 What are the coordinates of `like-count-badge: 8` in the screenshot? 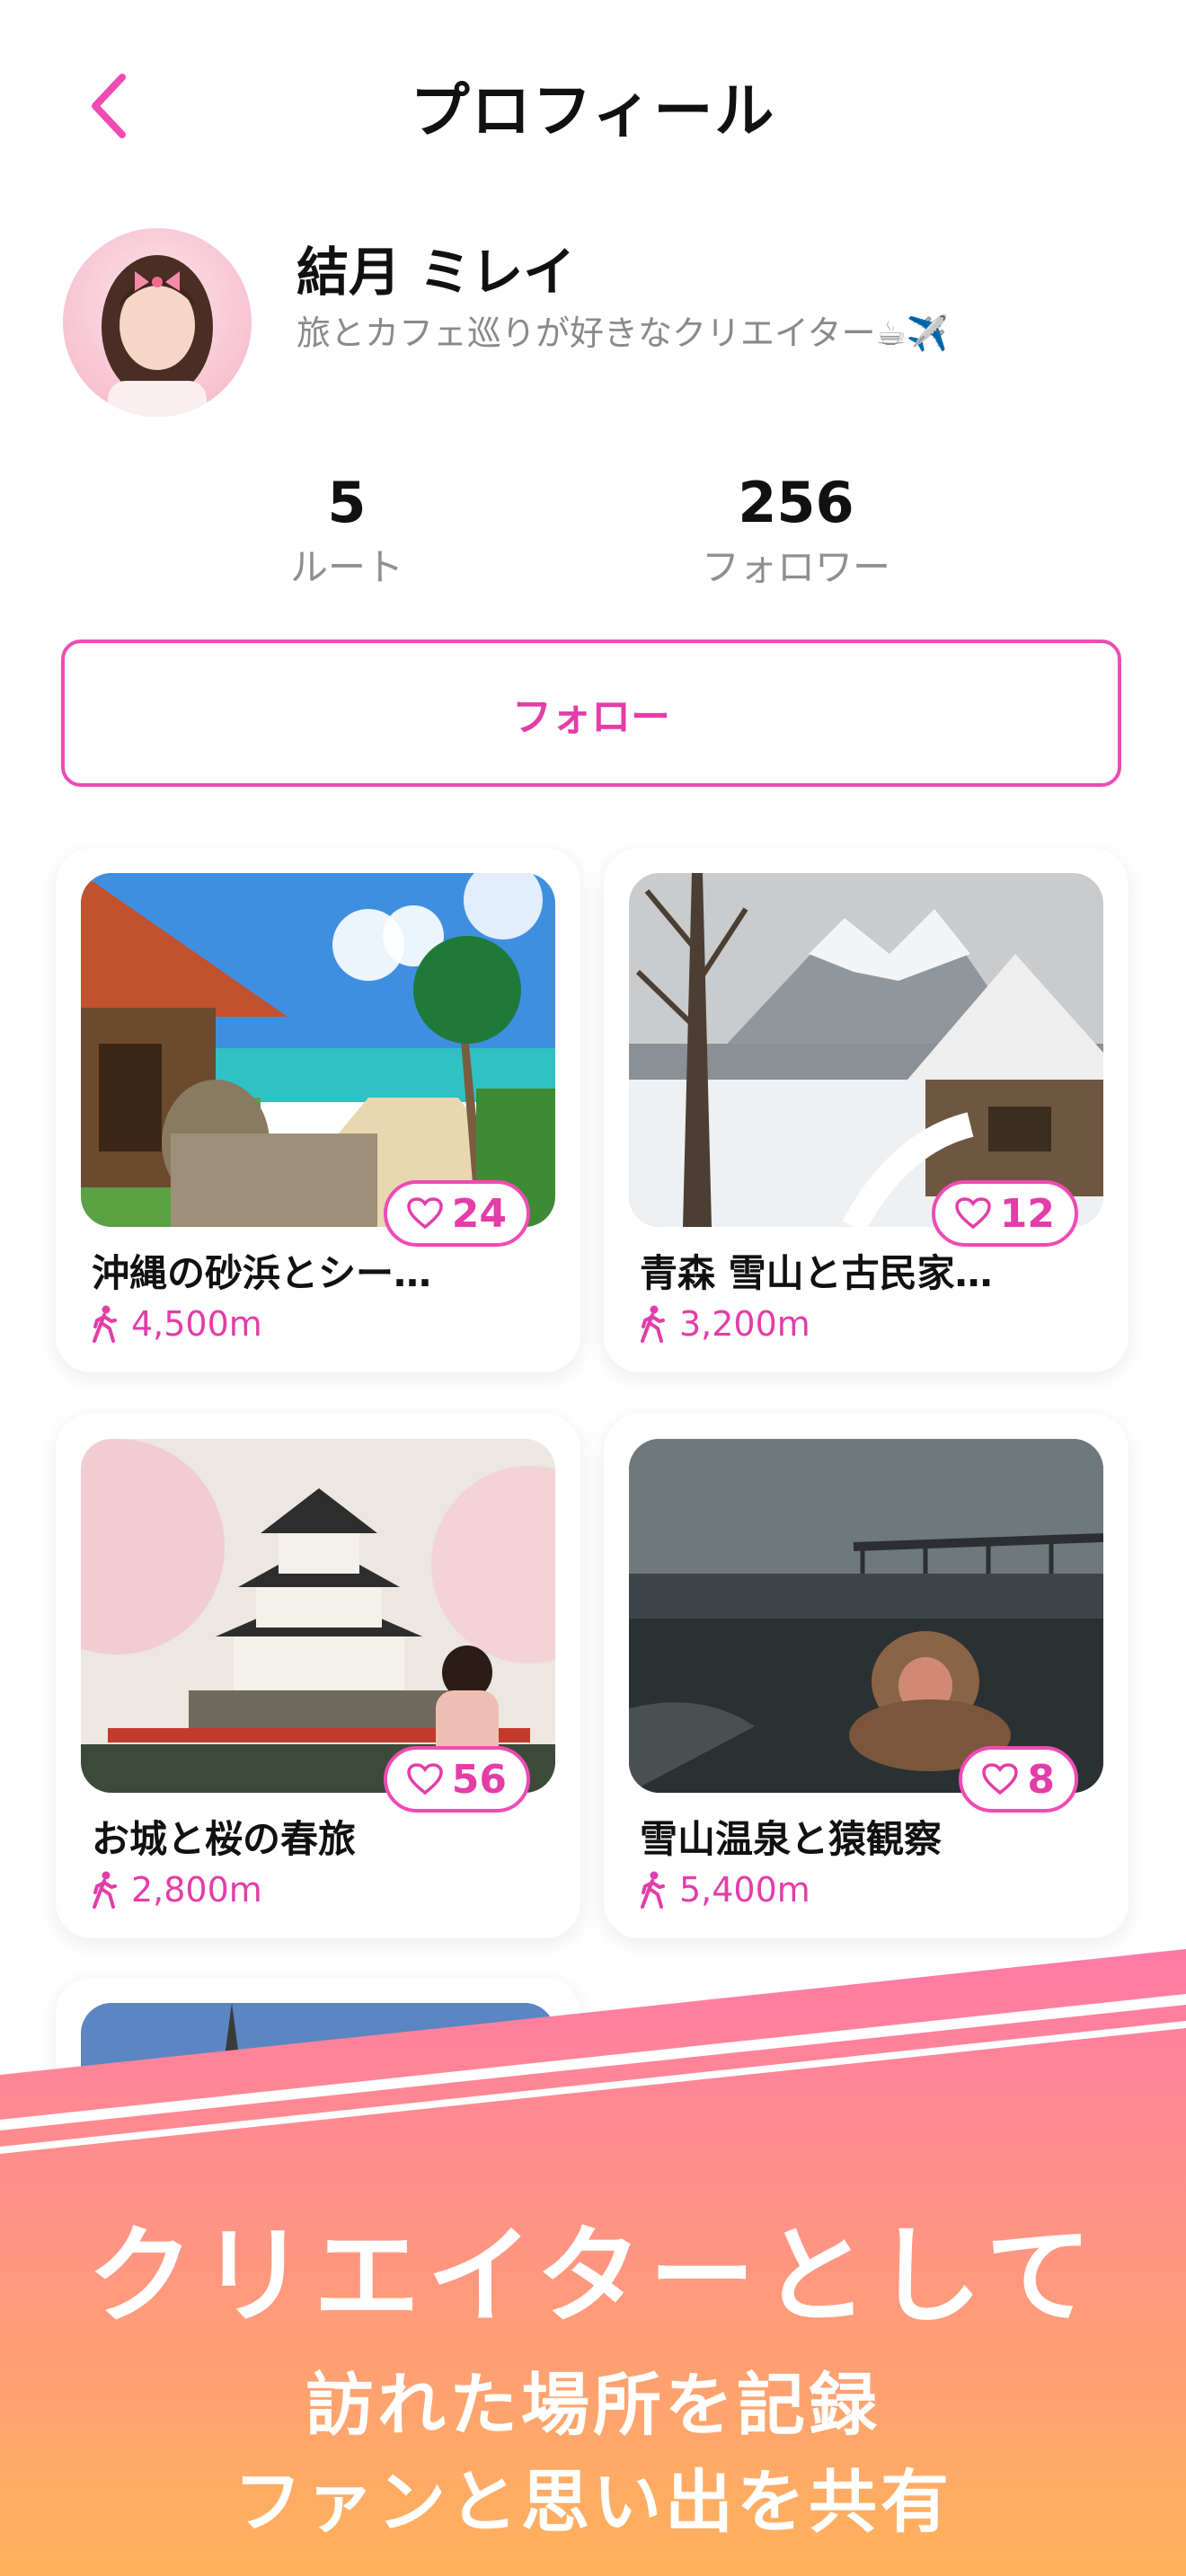 It's located at (1018, 1779).